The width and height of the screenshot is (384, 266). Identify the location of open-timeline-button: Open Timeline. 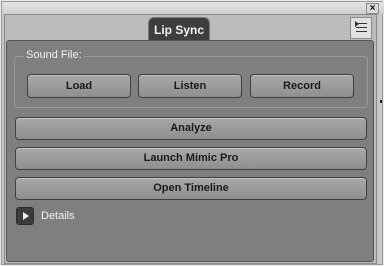
(191, 188).